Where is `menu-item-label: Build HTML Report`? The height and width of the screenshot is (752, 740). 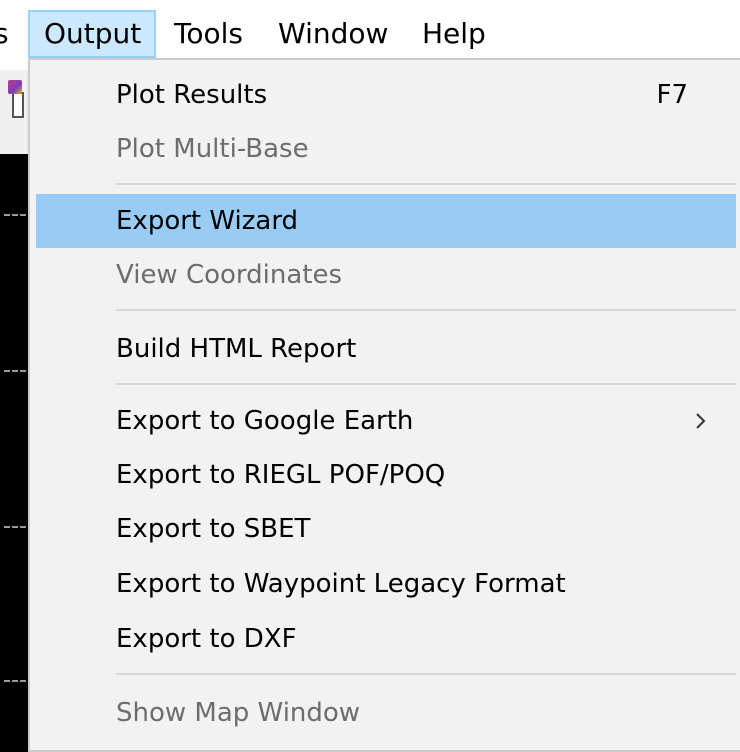 menu-item-label: Build HTML Report is located at coordinates (236, 349).